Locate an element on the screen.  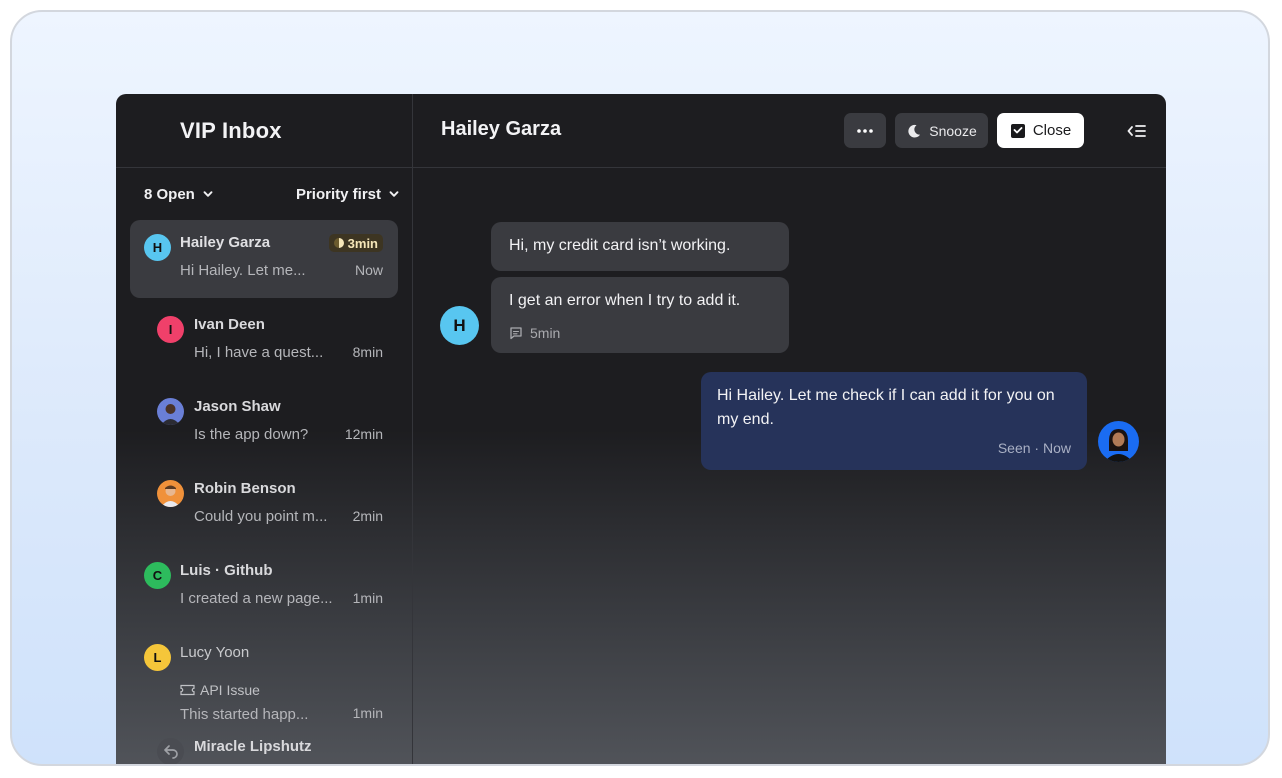
customer-message: Hi, my credit card isn’t working. is located at coordinates (640, 246).